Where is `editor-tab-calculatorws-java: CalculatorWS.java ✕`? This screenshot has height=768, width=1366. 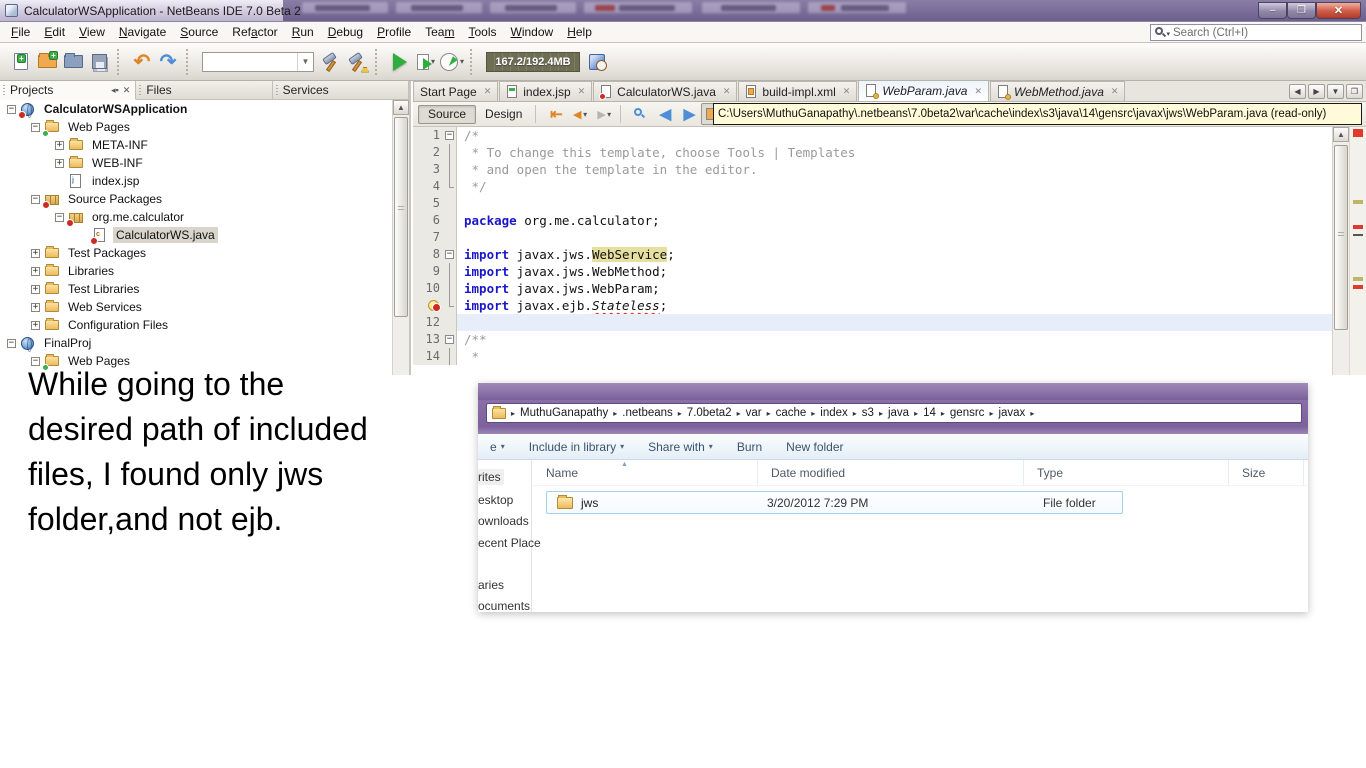 editor-tab-calculatorws-java: CalculatorWS.java ✕ is located at coordinates (665, 91).